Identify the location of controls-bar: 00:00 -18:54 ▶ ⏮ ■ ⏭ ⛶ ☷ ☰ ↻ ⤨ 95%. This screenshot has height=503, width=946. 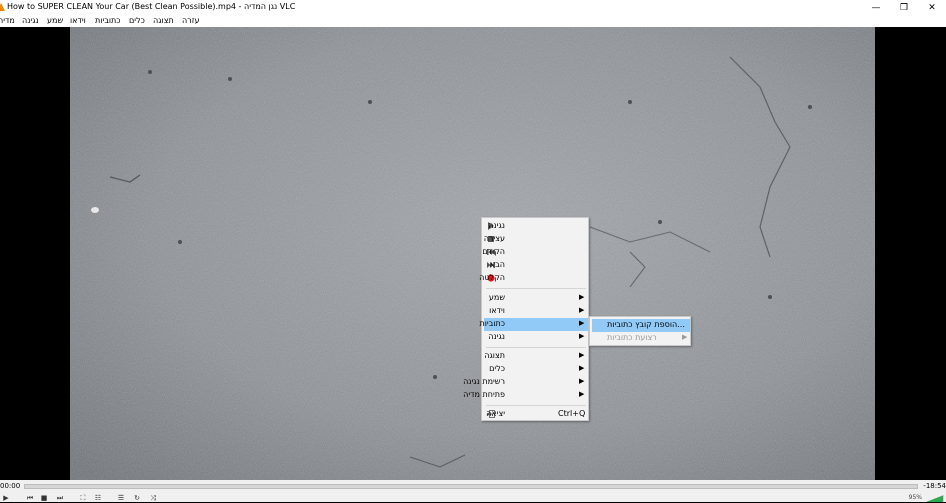
(473, 491).